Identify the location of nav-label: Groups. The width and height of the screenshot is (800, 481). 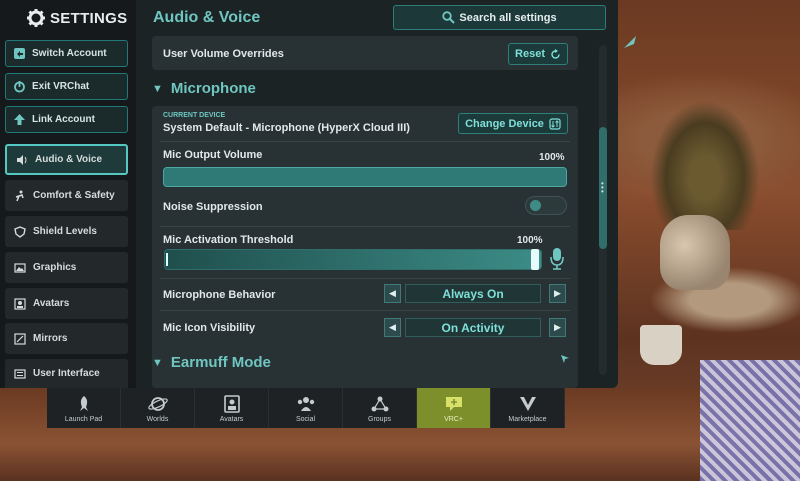
(379, 419).